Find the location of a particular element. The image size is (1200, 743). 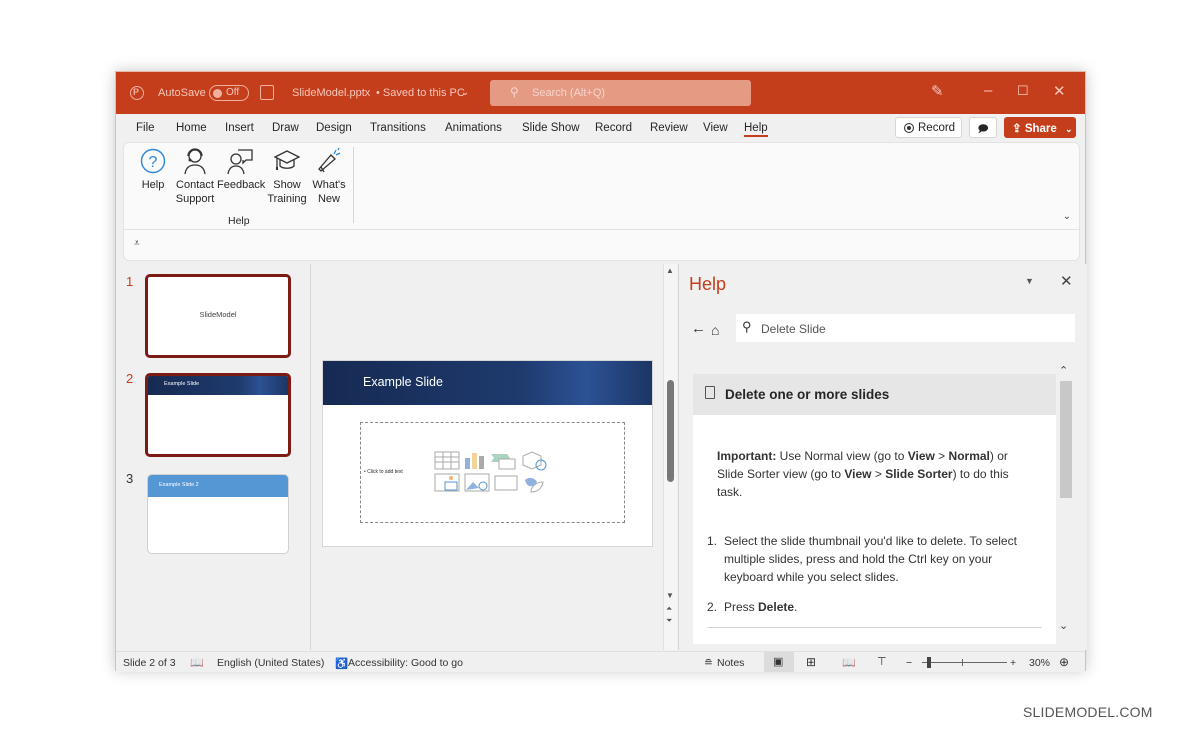

insert-icons-icon is located at coordinates (534, 485).